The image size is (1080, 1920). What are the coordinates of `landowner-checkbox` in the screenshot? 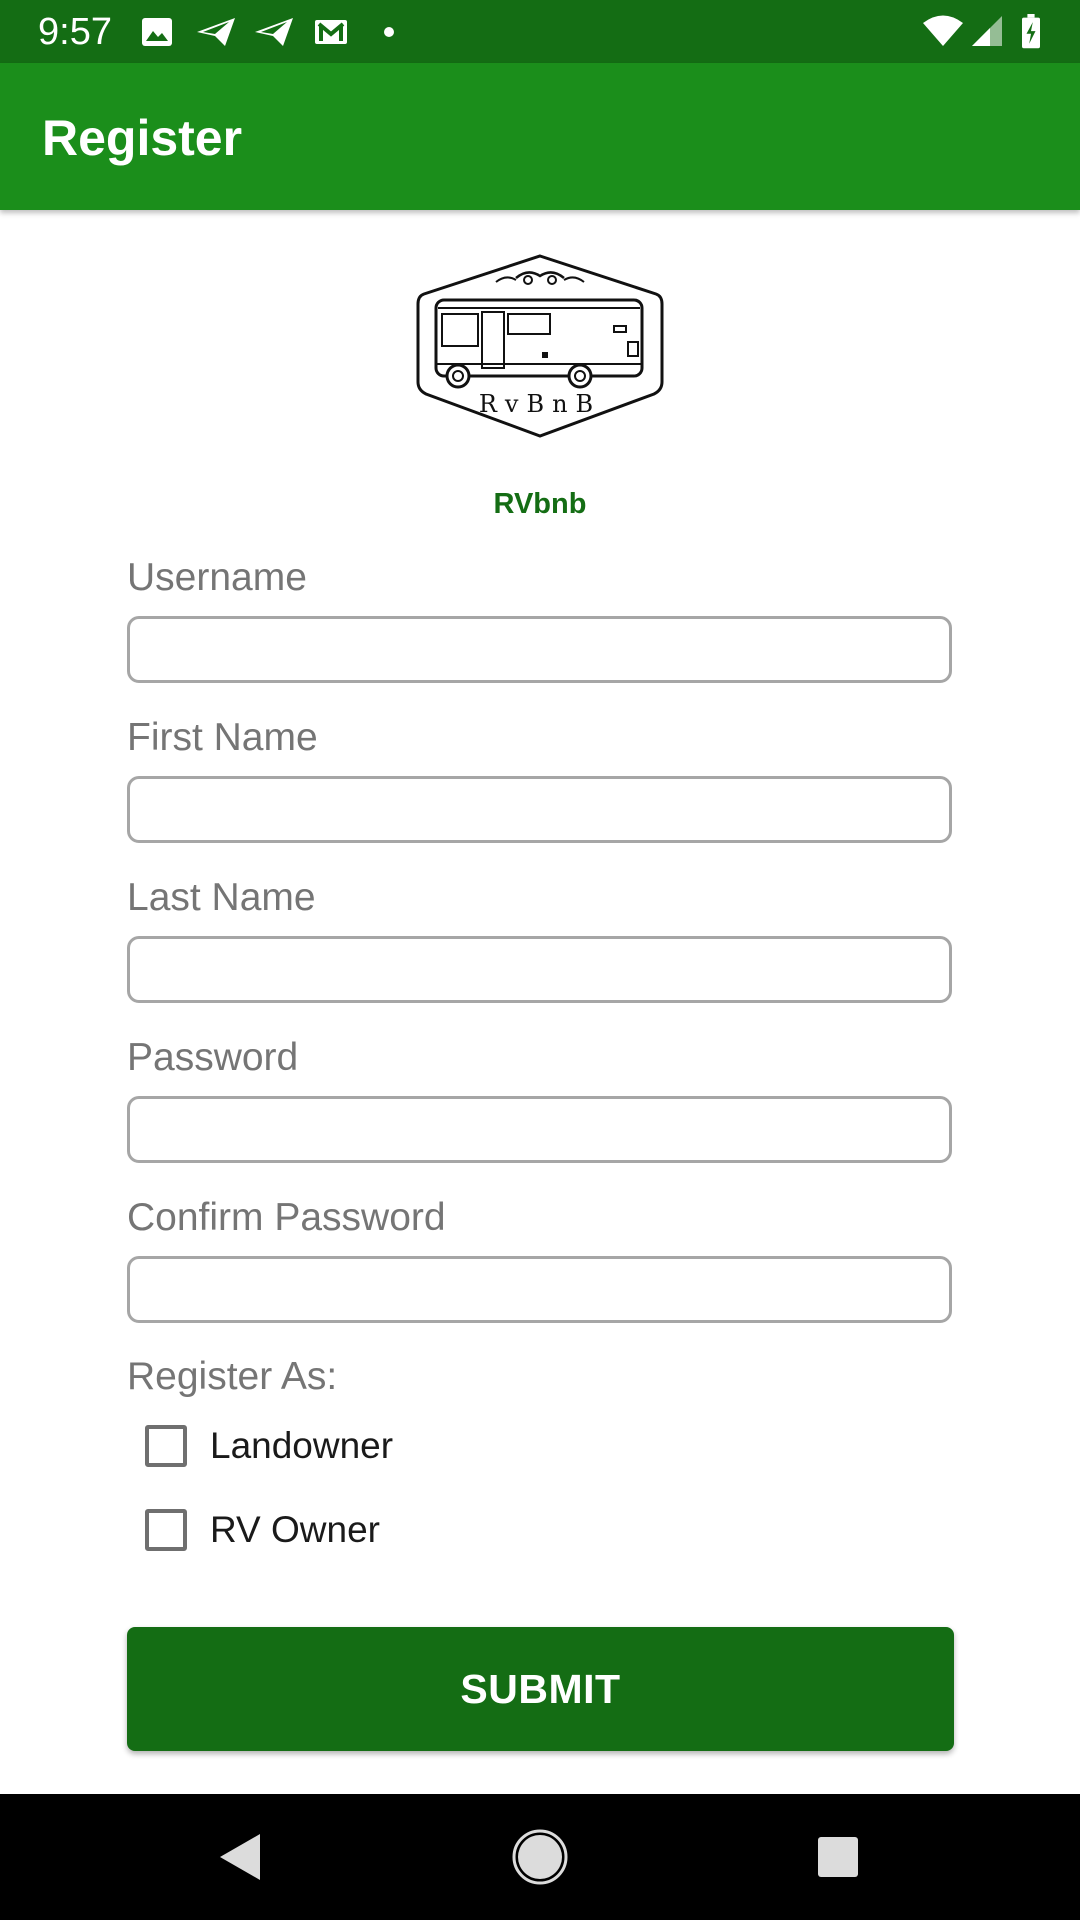 It's located at (166, 1446).